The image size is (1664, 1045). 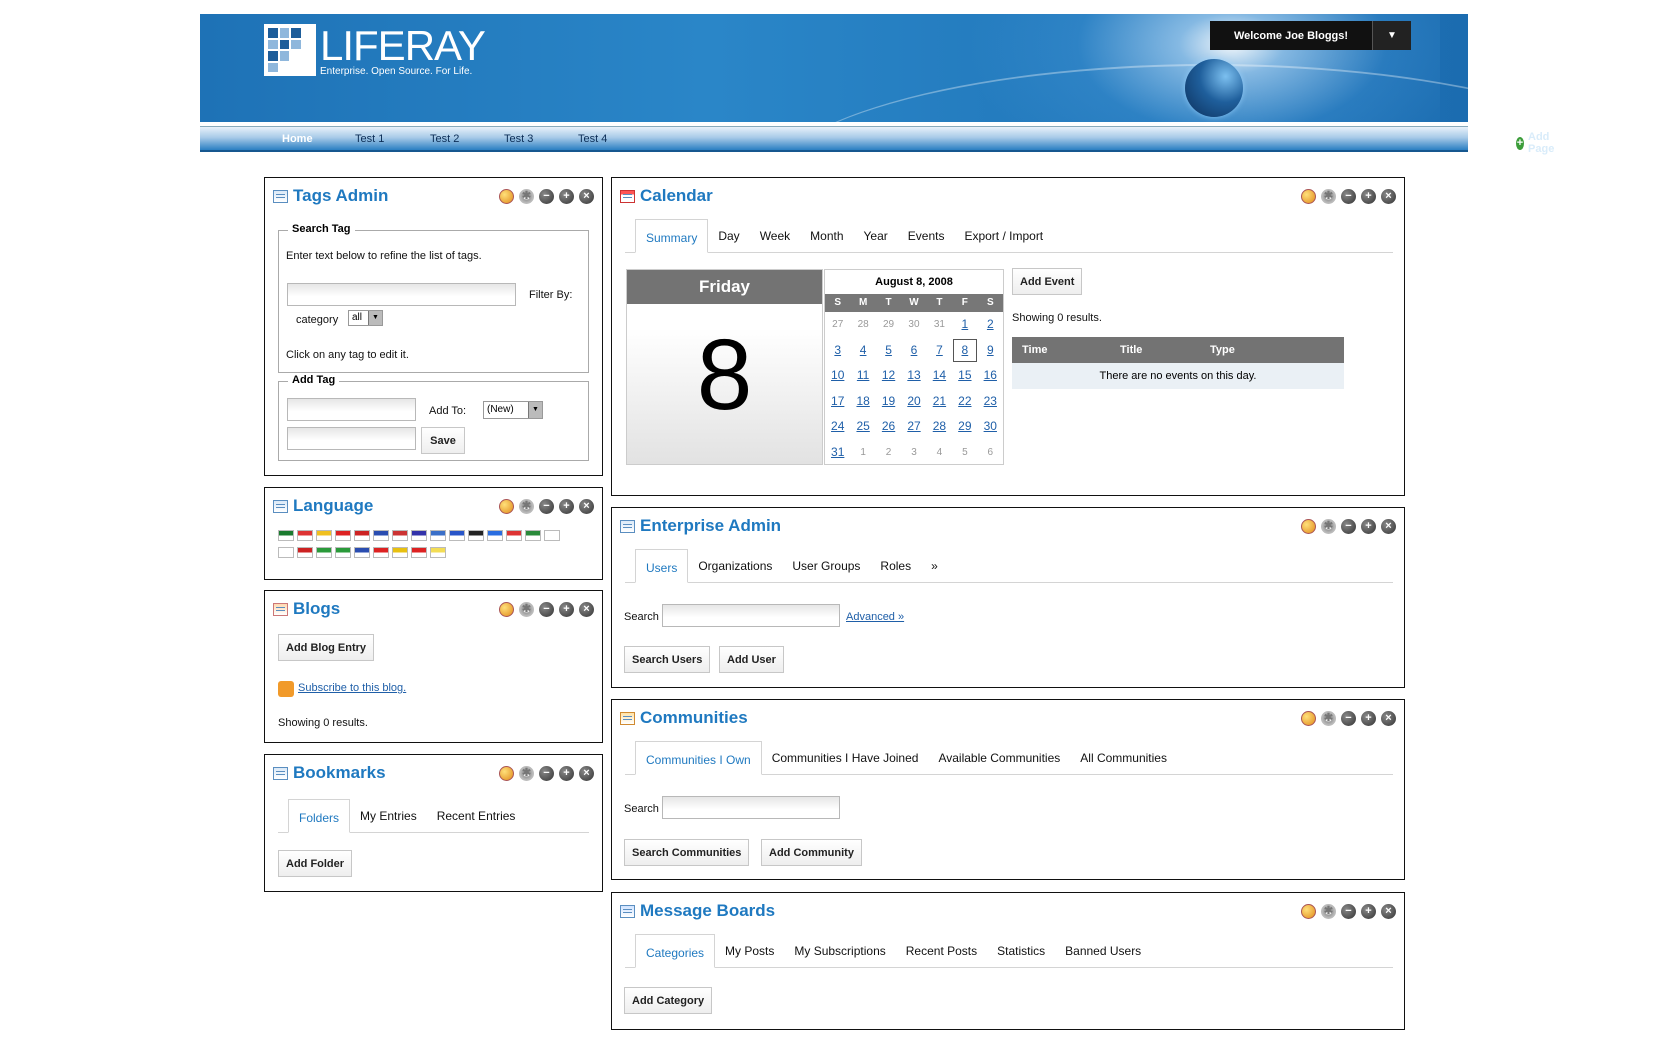 What do you see at coordinates (990, 402) in the screenshot?
I see `day-link: 23` at bounding box center [990, 402].